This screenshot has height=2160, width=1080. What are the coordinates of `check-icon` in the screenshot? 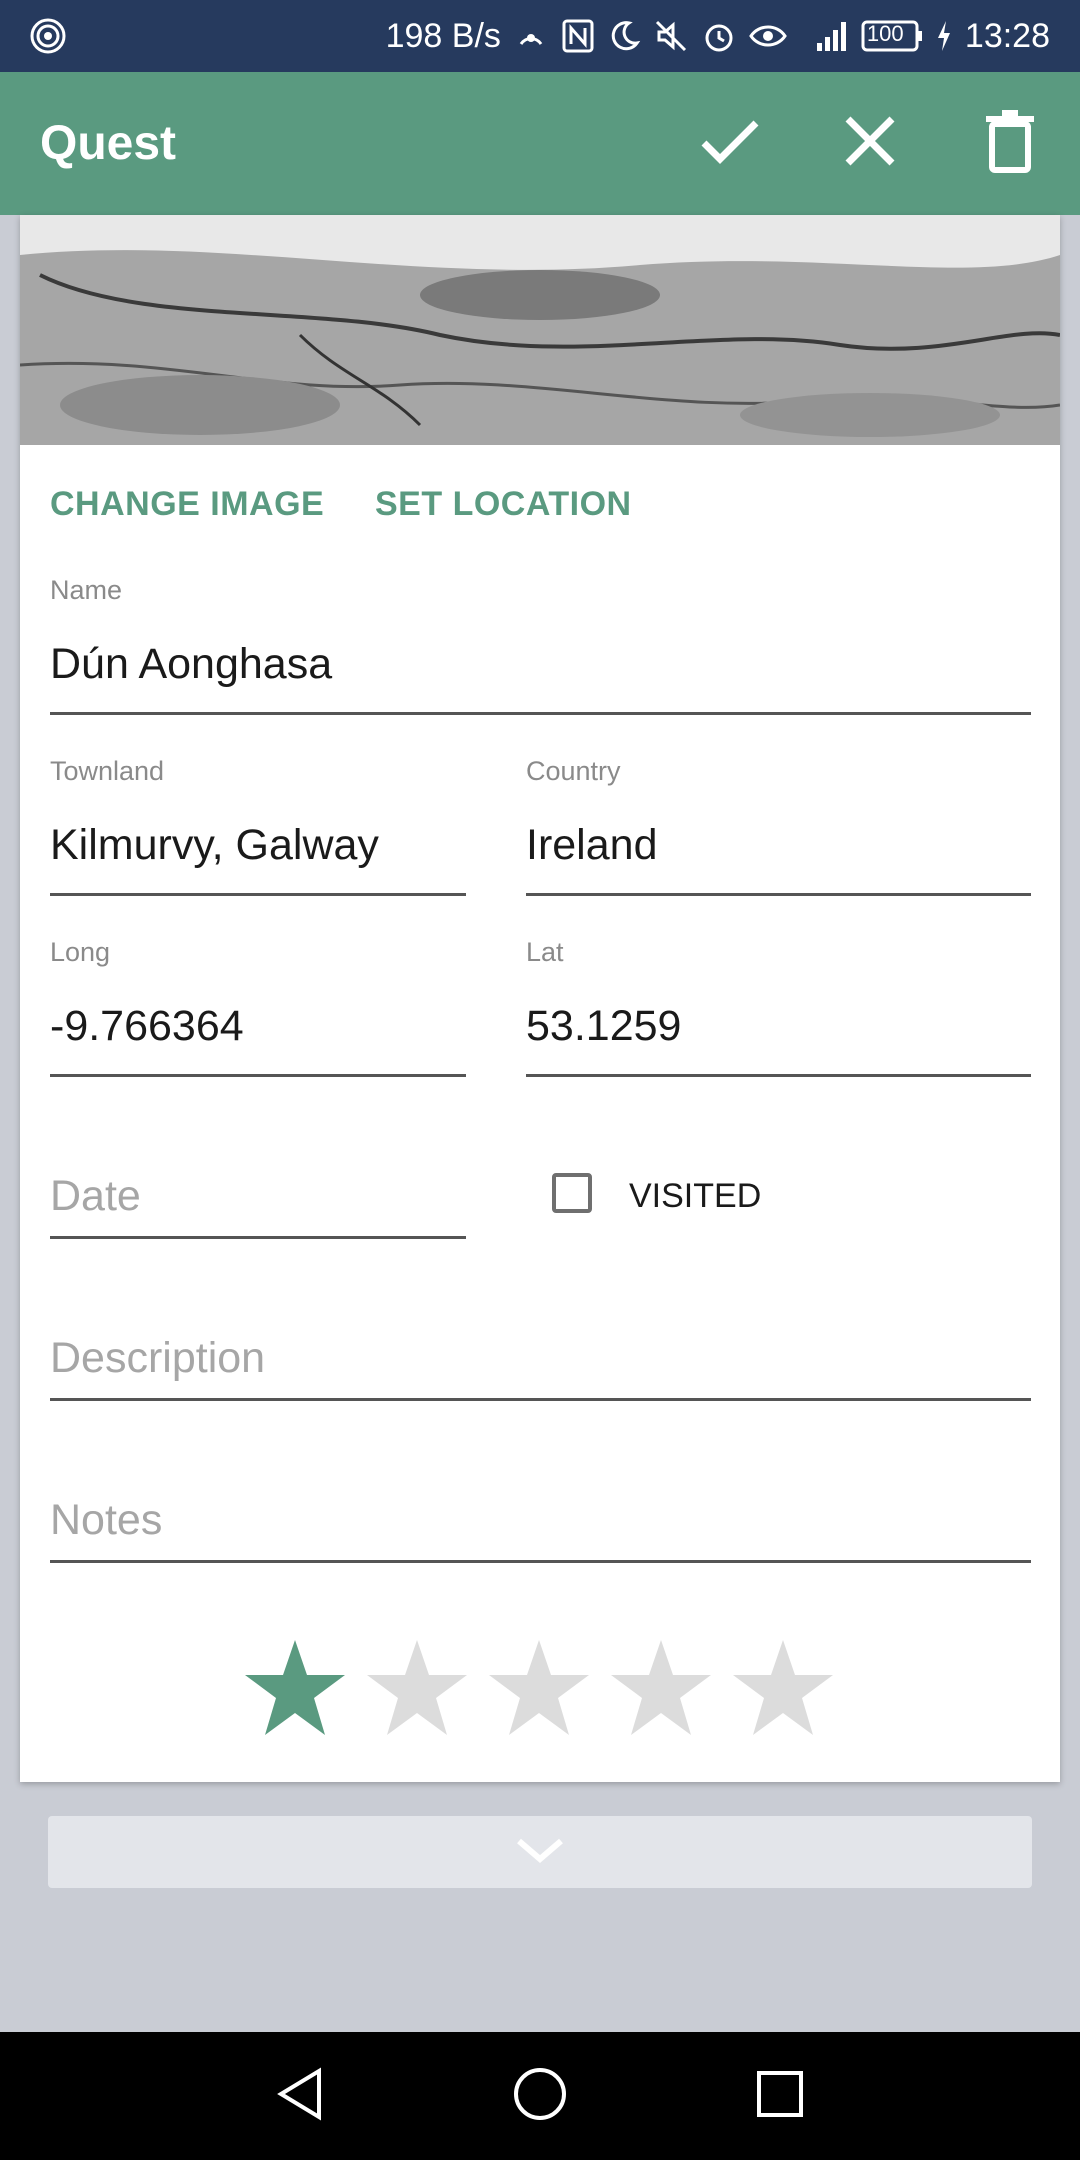 It's located at (730, 143).